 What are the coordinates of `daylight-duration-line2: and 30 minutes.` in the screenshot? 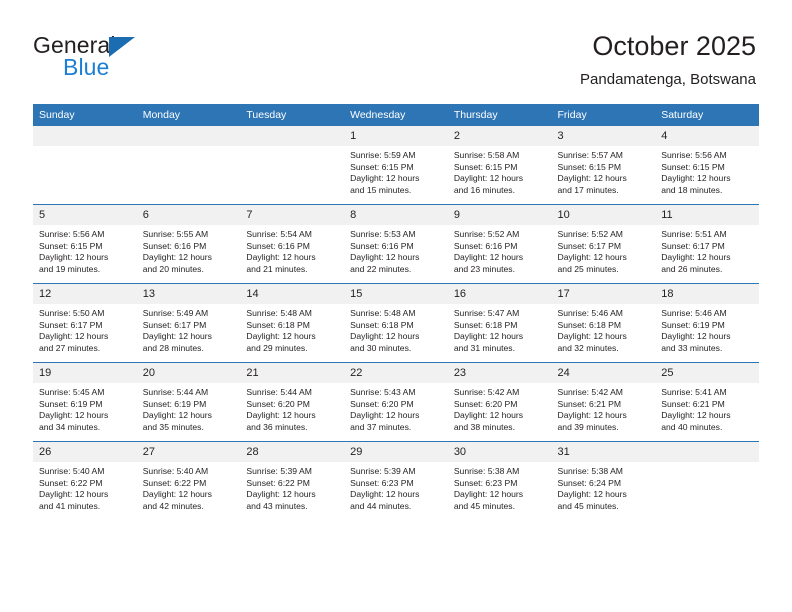 It's located at (381, 347).